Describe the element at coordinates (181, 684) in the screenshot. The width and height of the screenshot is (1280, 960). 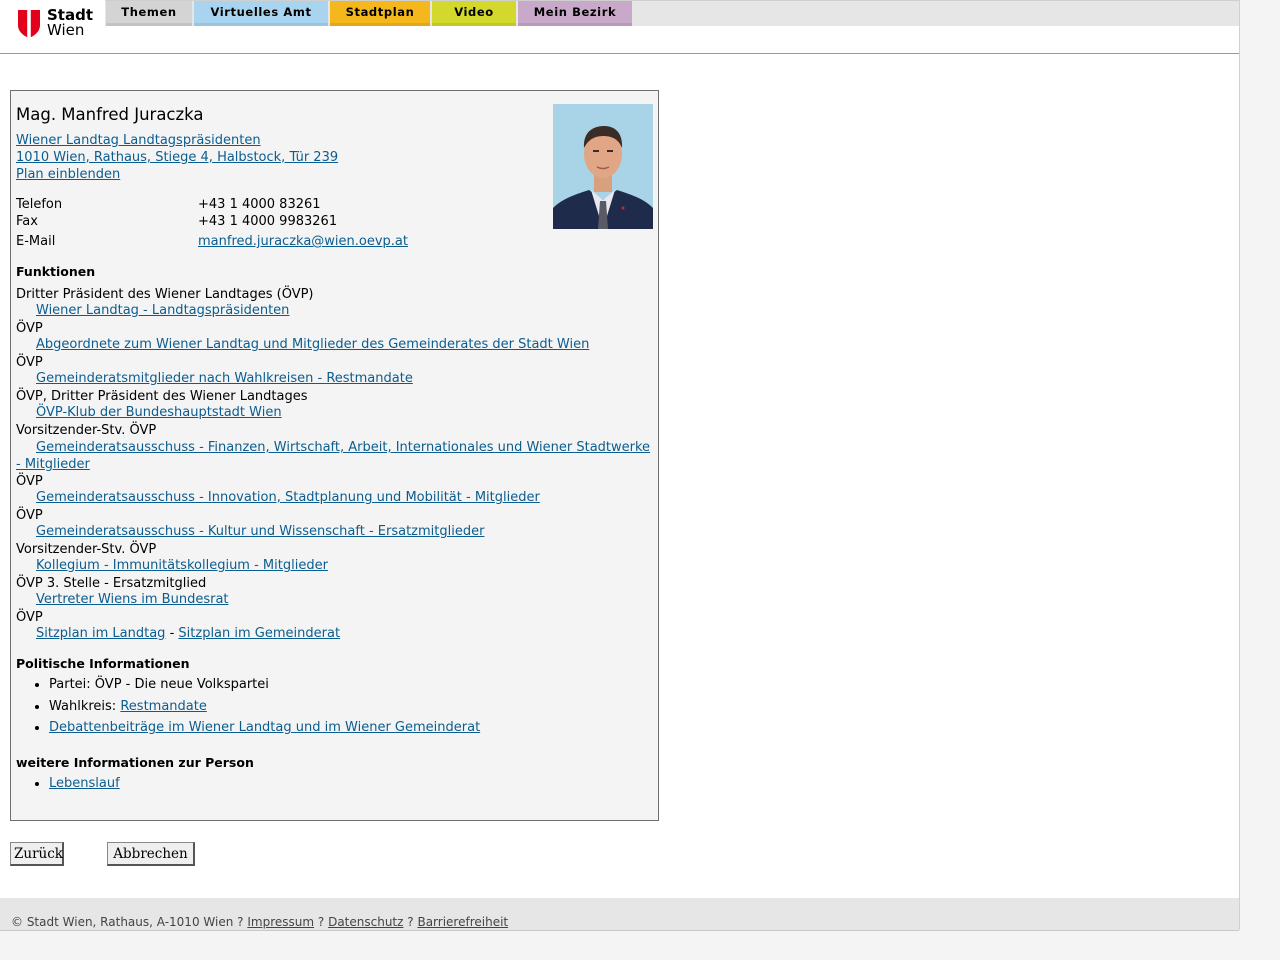
I see `partei-value: ÖVP - Die neue Volkspartei` at that location.